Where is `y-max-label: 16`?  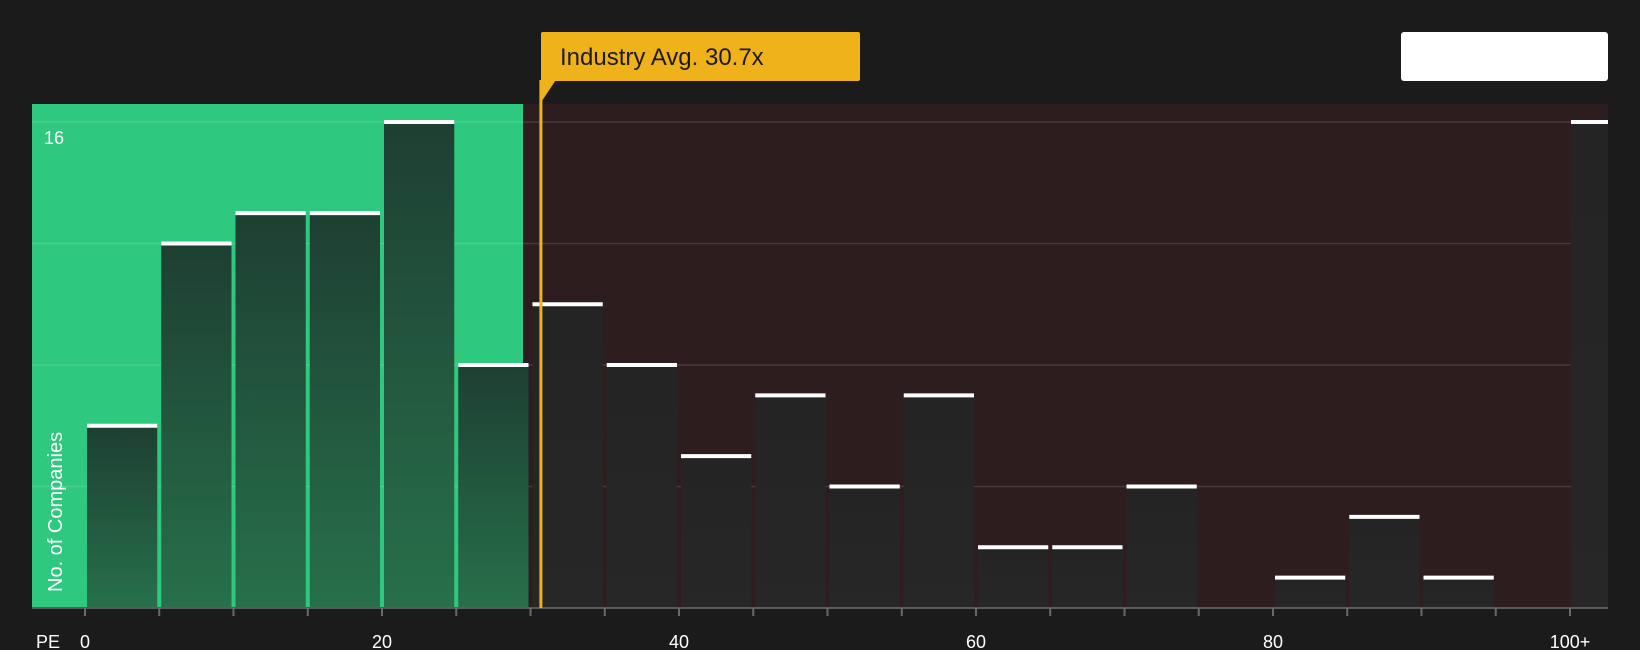
y-max-label: 16 is located at coordinates (54, 138).